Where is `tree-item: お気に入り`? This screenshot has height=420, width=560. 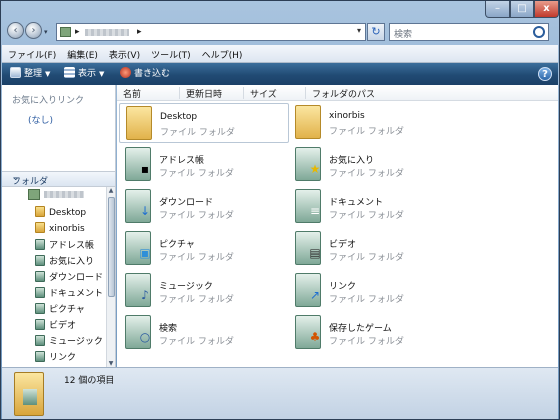
tree-item: お気に入り is located at coordinates (64, 261).